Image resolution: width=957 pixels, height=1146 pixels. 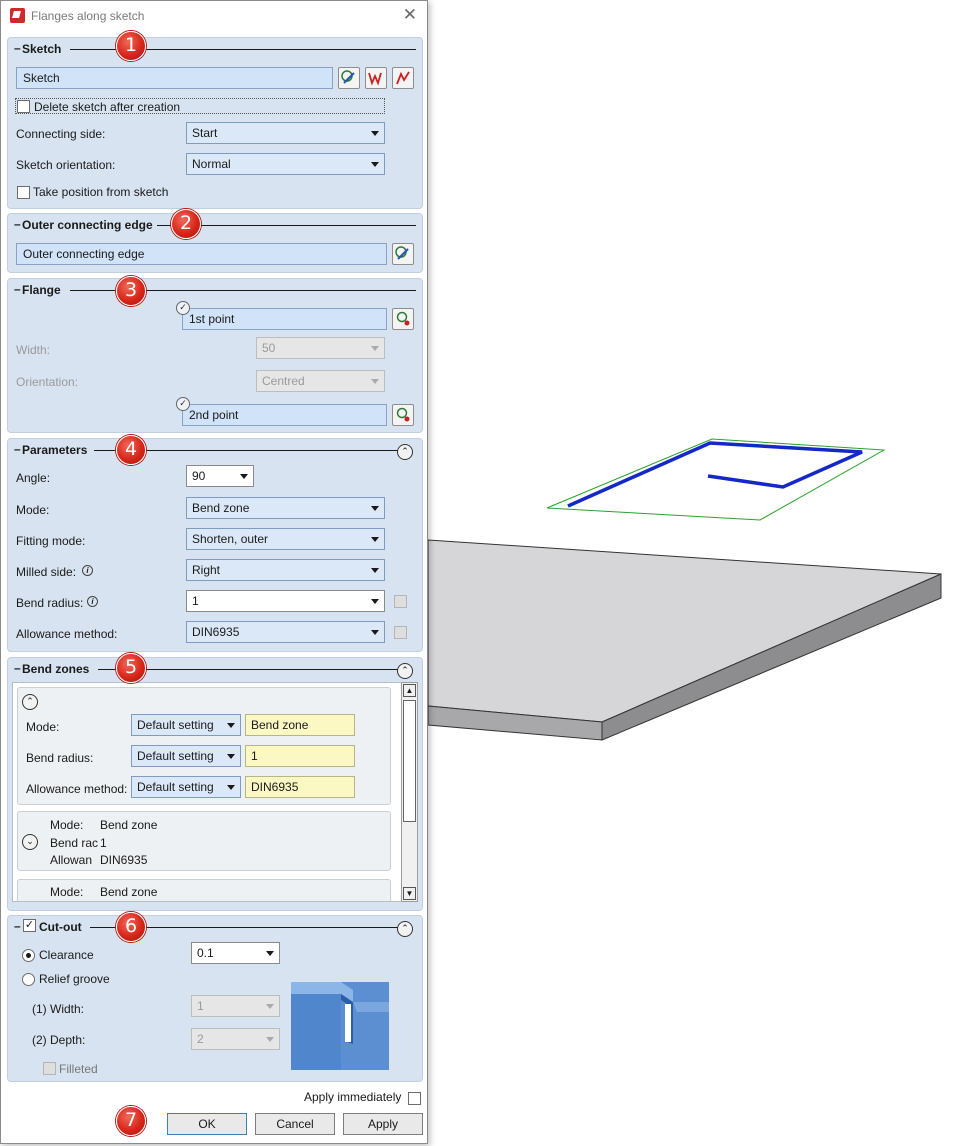 What do you see at coordinates (74, 843) in the screenshot?
I see `summary-radius-key: Bend rac` at bounding box center [74, 843].